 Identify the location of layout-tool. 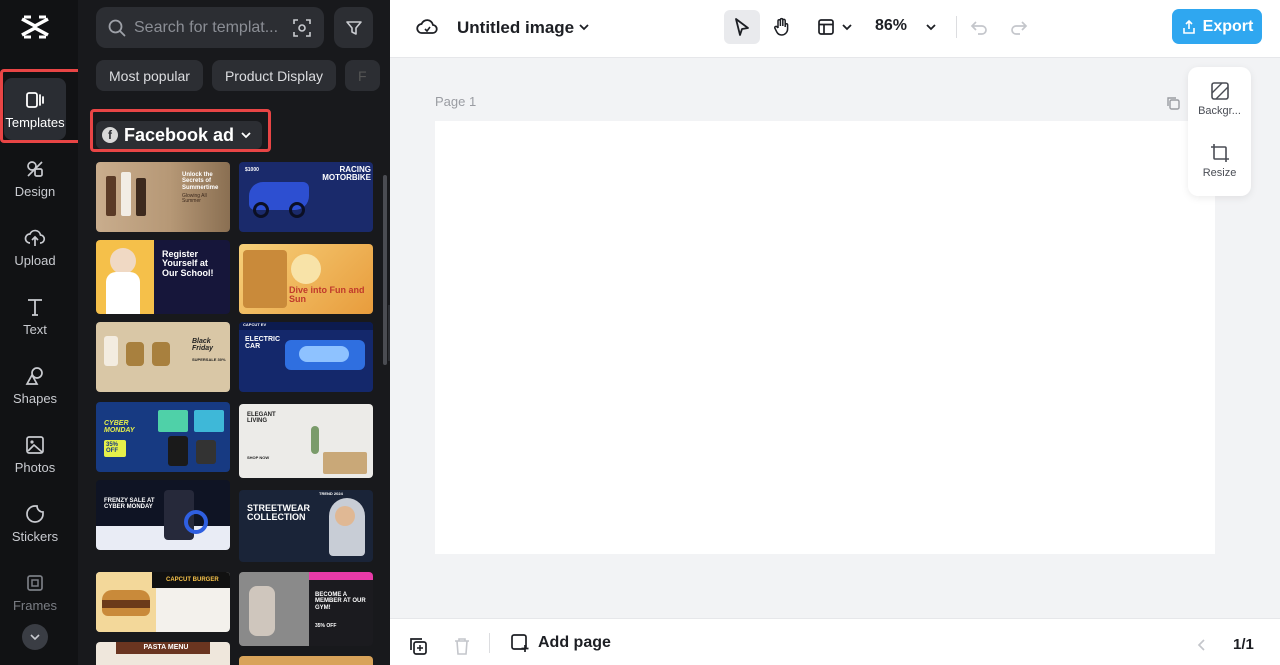
(835, 27).